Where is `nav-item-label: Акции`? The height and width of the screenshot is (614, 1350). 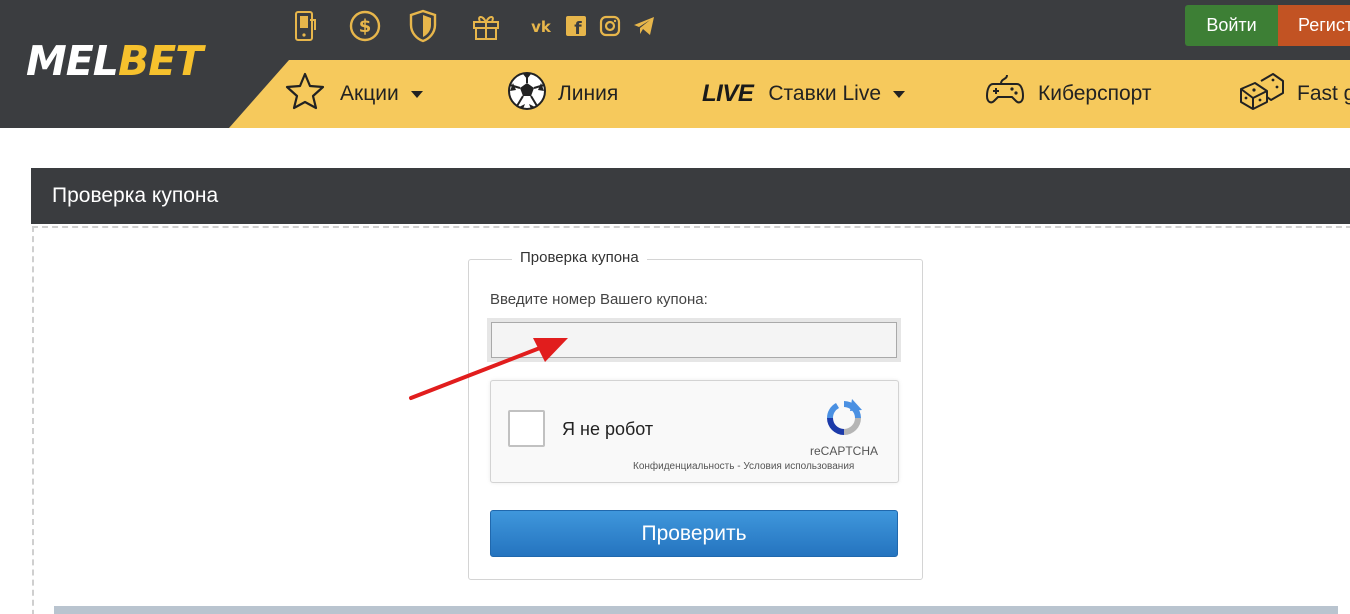 nav-item-label: Акции is located at coordinates (369, 93).